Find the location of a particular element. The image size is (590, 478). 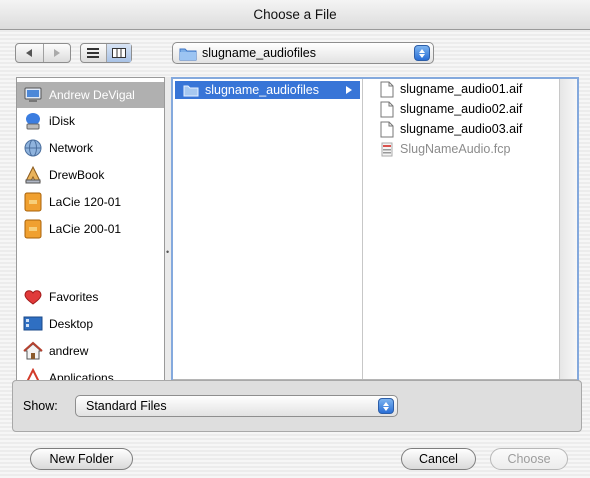

sidebar-item-desktop: Desktop is located at coordinates (90, 324).